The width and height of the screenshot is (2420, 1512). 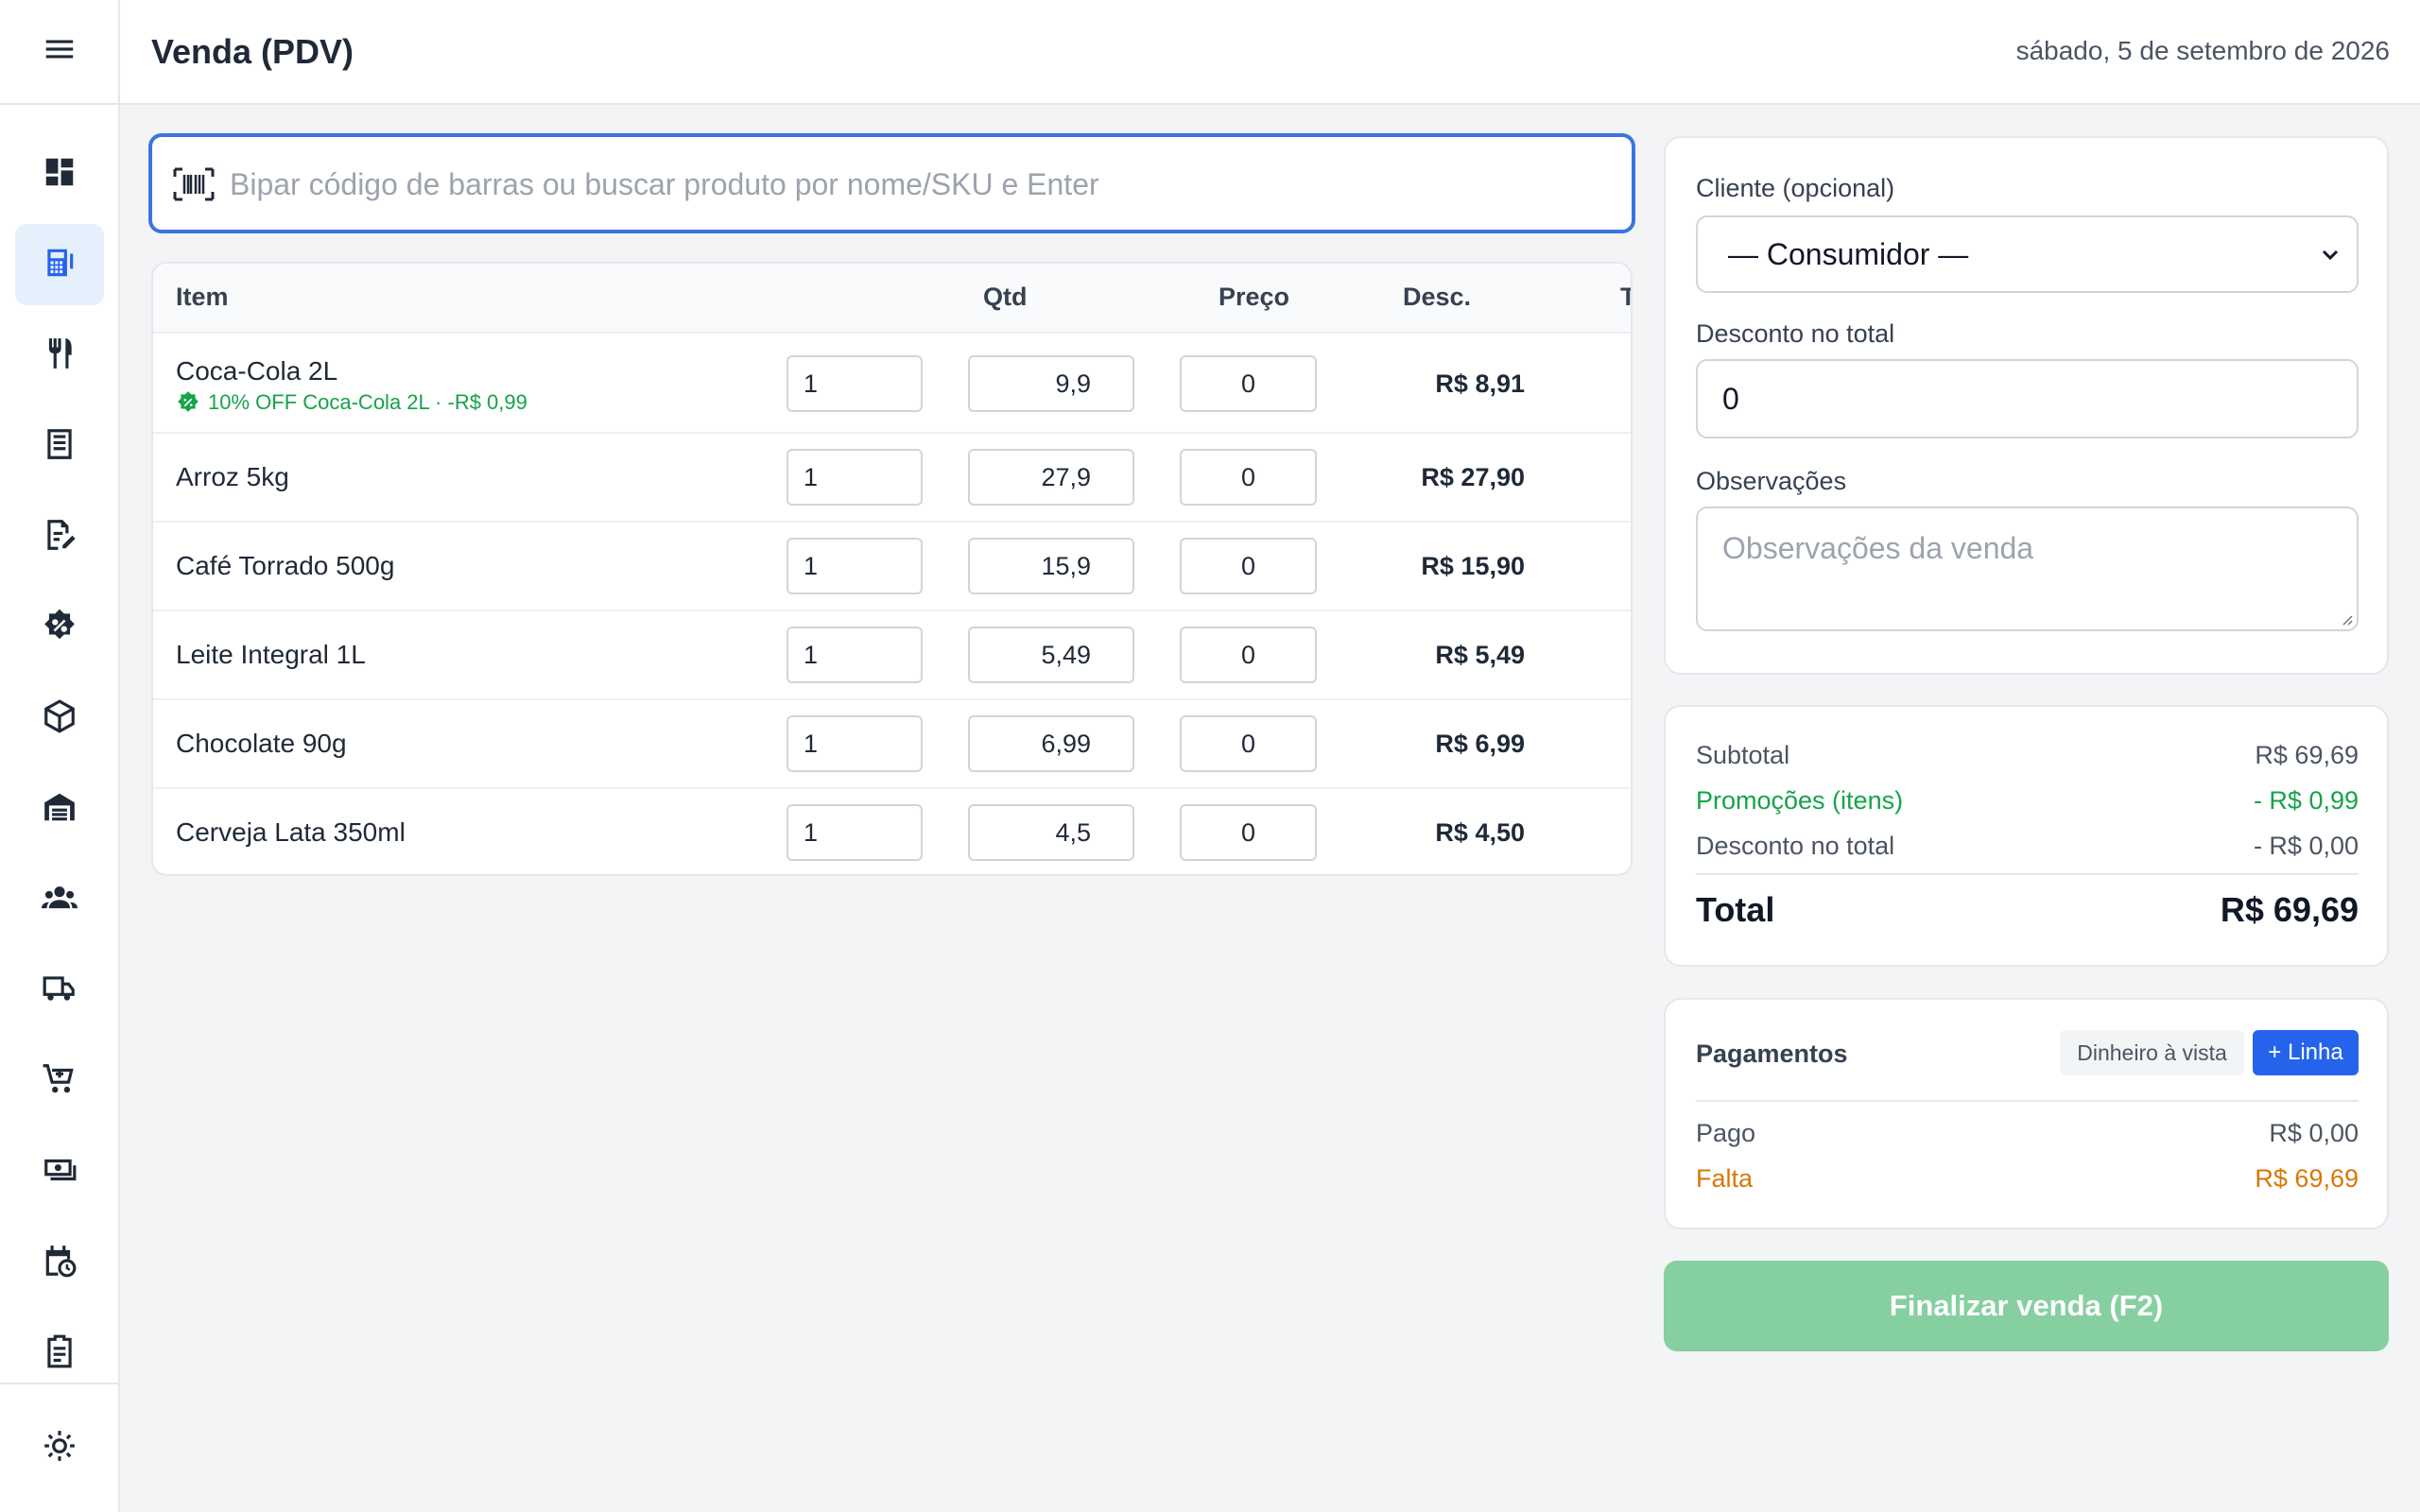 I want to click on price-input: 4,5, so click(x=1051, y=832).